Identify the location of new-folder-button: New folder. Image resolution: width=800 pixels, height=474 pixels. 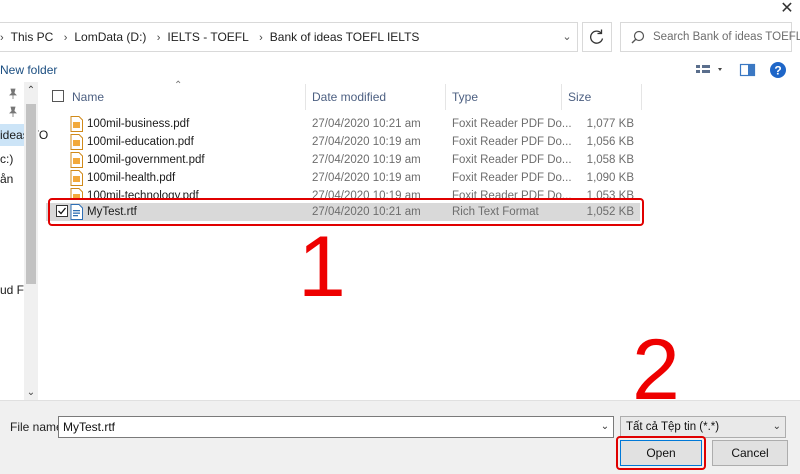
(28, 70).